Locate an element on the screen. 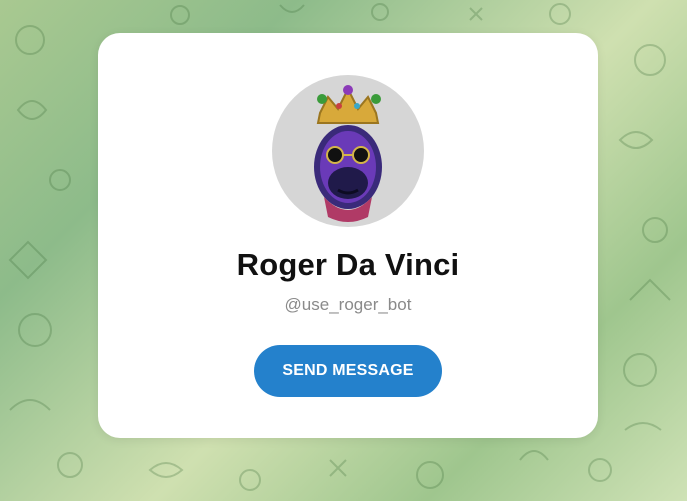 Image resolution: width=687 pixels, height=501 pixels. avatar is located at coordinates (348, 151).